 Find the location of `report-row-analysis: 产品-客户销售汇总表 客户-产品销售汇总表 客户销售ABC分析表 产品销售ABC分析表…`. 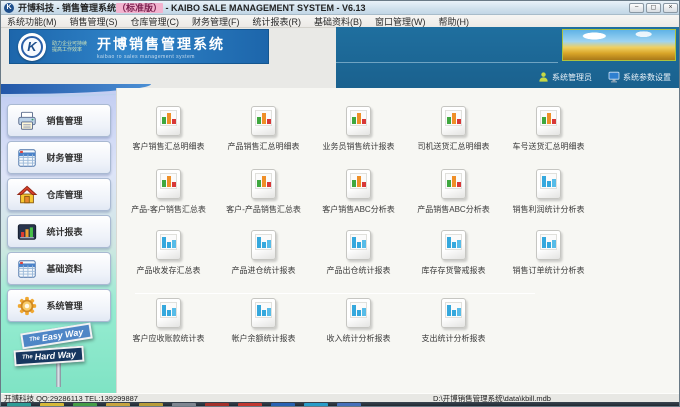

report-row-analysis: 产品-客户销售汇总表 客户-产品销售汇总表 客户销售ABC分析表 产品销售ABC分析表… is located at coordinates (358, 192).